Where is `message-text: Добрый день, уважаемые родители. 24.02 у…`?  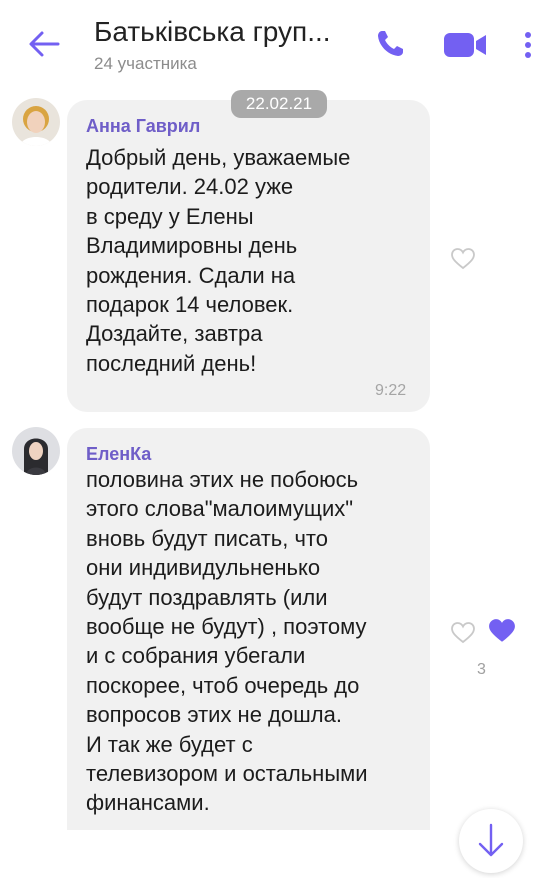
message-text: Добрый день, уважаемые родители. 24.02 у… is located at coordinates (218, 260).